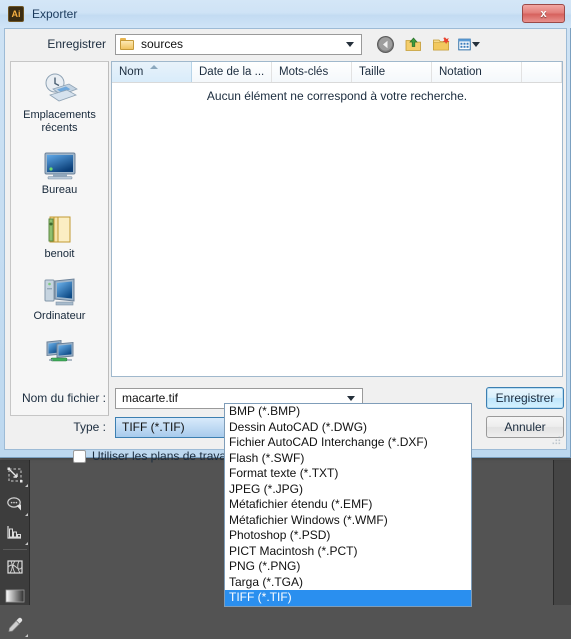 This screenshot has width=571, height=639. What do you see at coordinates (153, 427) in the screenshot?
I see `filetype-value: TIFF (*.TIF)` at bounding box center [153, 427].